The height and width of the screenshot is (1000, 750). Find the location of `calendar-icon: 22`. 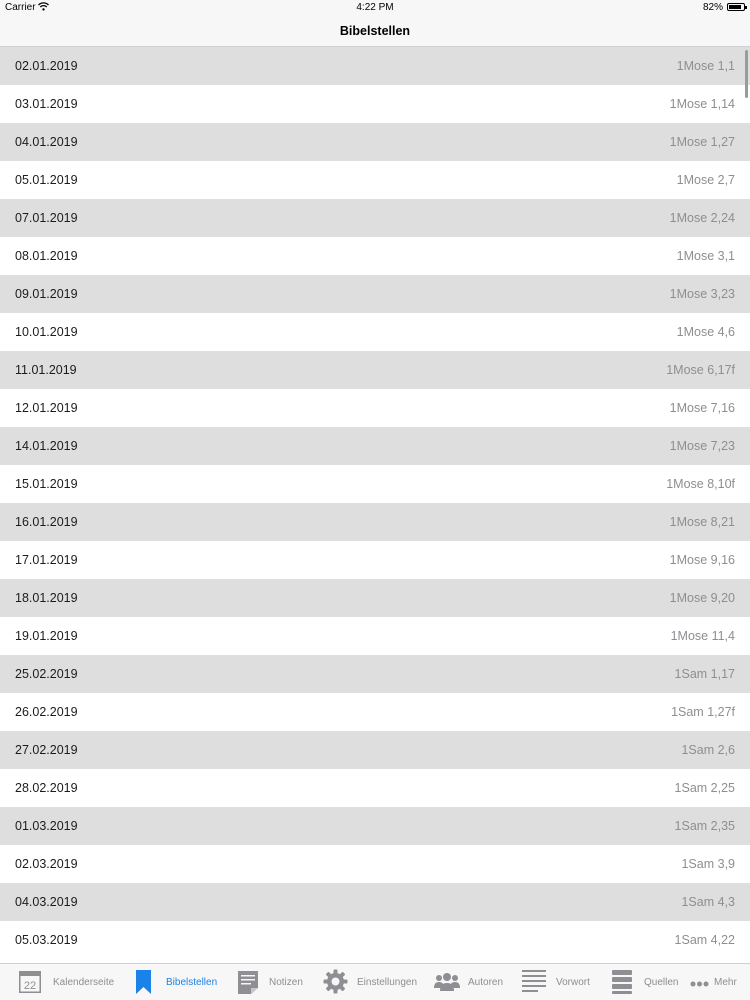

calendar-icon: 22 is located at coordinates (30, 983).